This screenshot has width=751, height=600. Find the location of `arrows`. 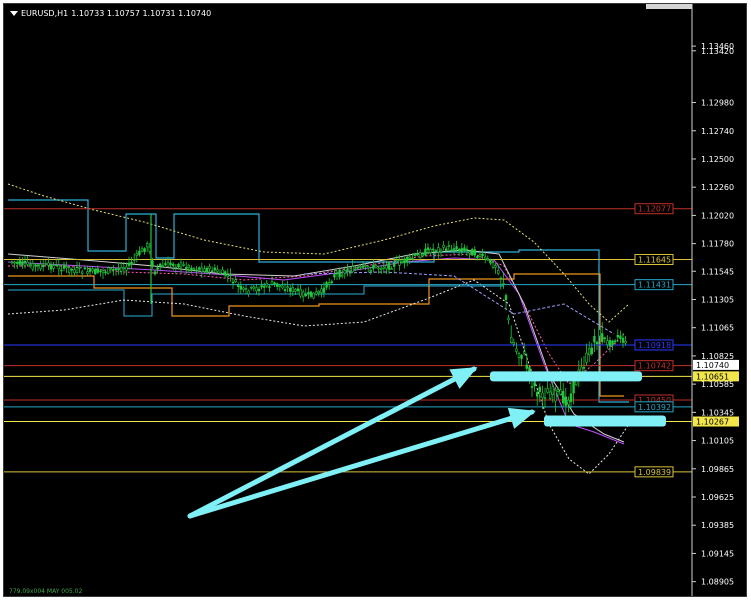

arrows is located at coordinates (361, 442).